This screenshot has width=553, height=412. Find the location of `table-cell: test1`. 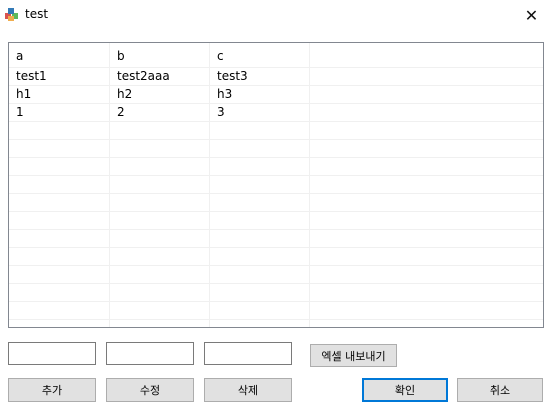

table-cell: test1 is located at coordinates (59, 76).